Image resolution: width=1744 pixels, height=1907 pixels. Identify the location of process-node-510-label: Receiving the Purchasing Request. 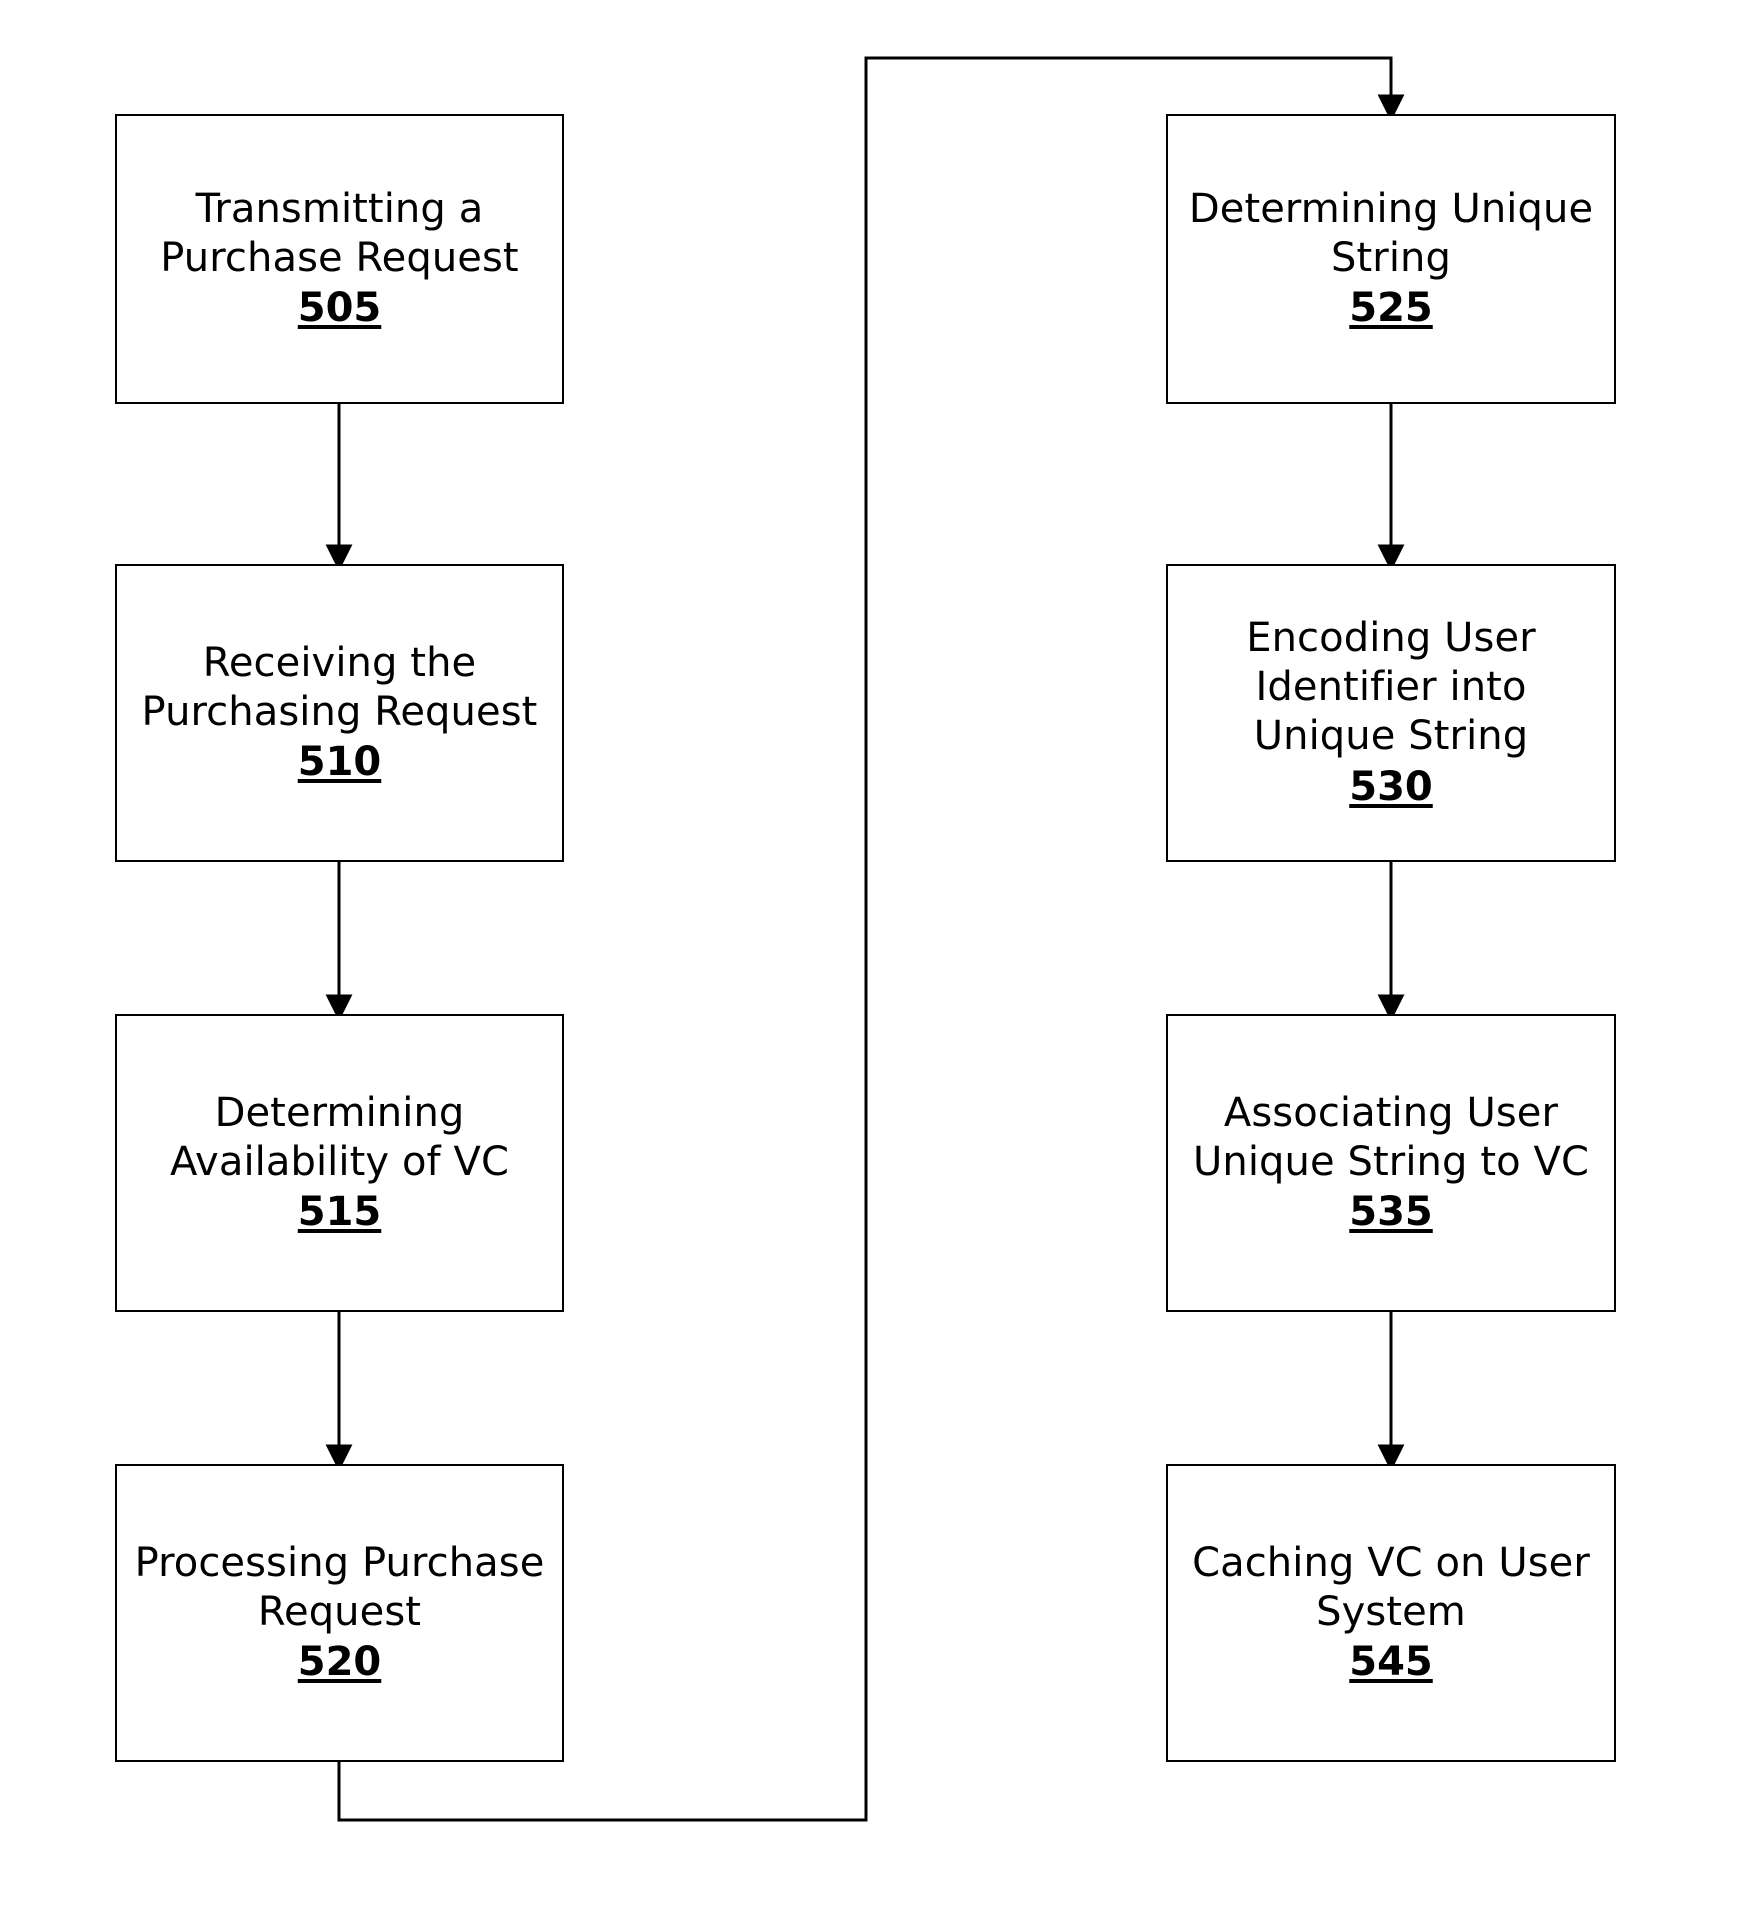
(339, 687).